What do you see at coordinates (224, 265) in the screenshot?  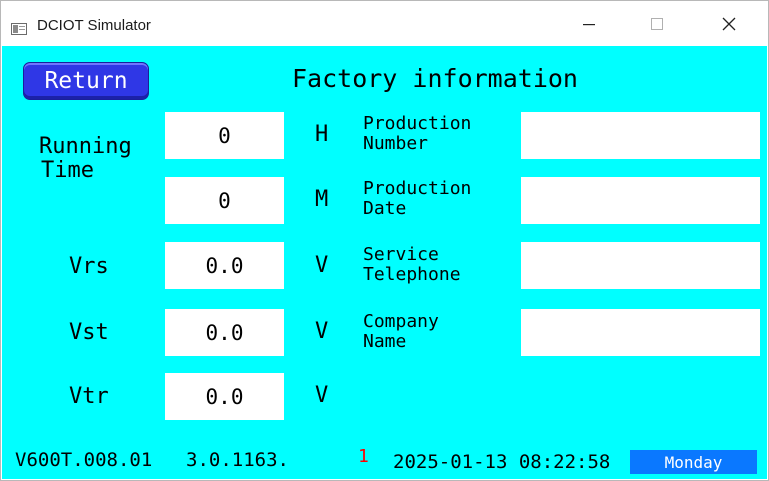 I see `vrs-field: 0.0` at bounding box center [224, 265].